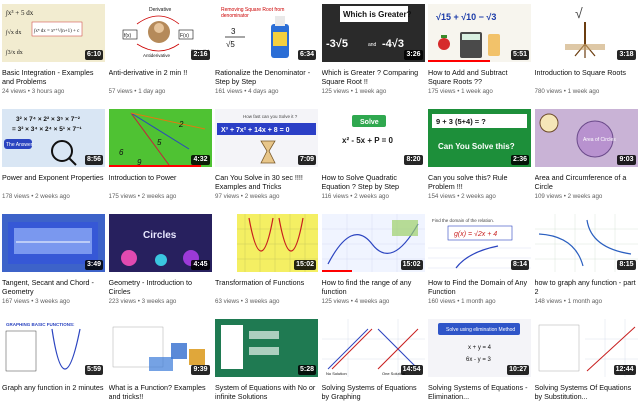 Image resolution: width=640 pixels, height=419 pixels. Describe the element at coordinates (373, 33) in the screenshot. I see `video-thumbnail: Which is Greater? -3√5 and -4√3 3:26` at that location.